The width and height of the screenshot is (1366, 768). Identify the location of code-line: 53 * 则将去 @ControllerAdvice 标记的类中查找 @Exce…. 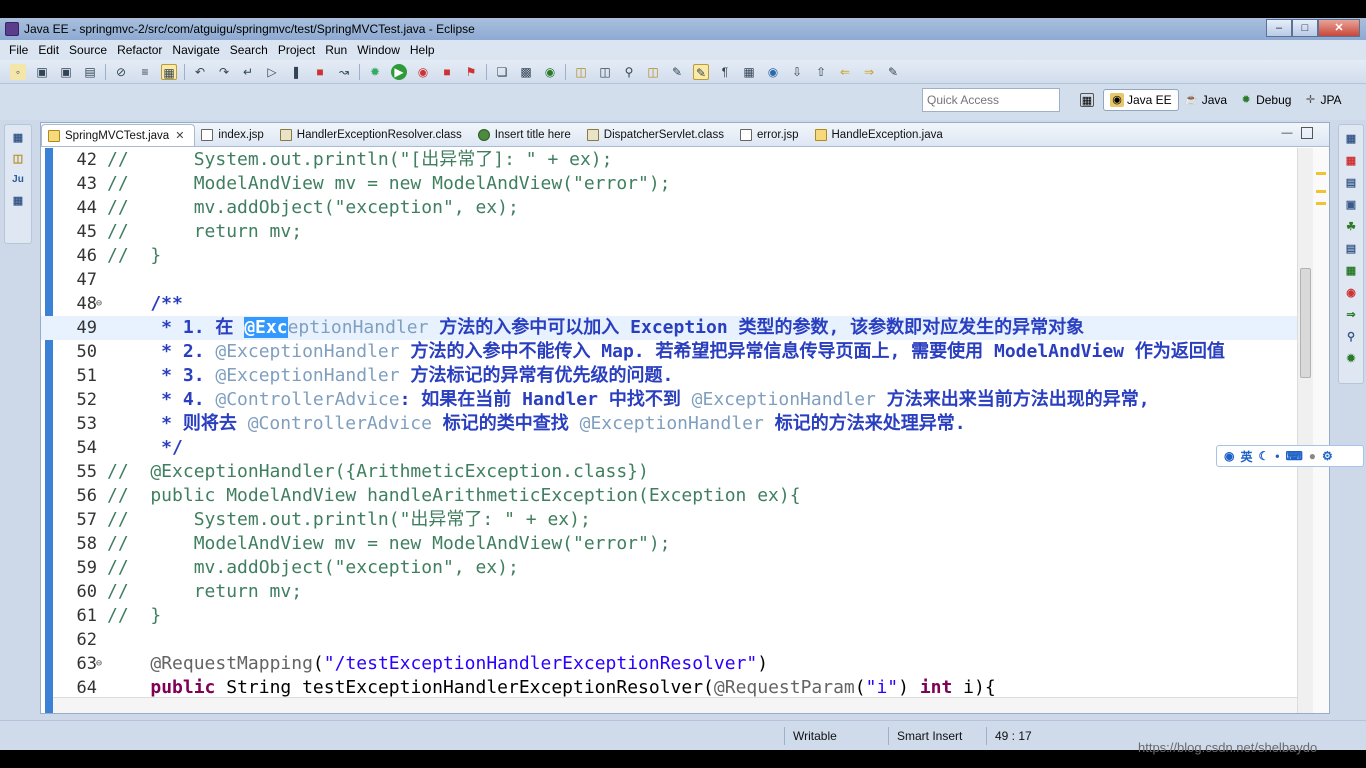
(671, 424).